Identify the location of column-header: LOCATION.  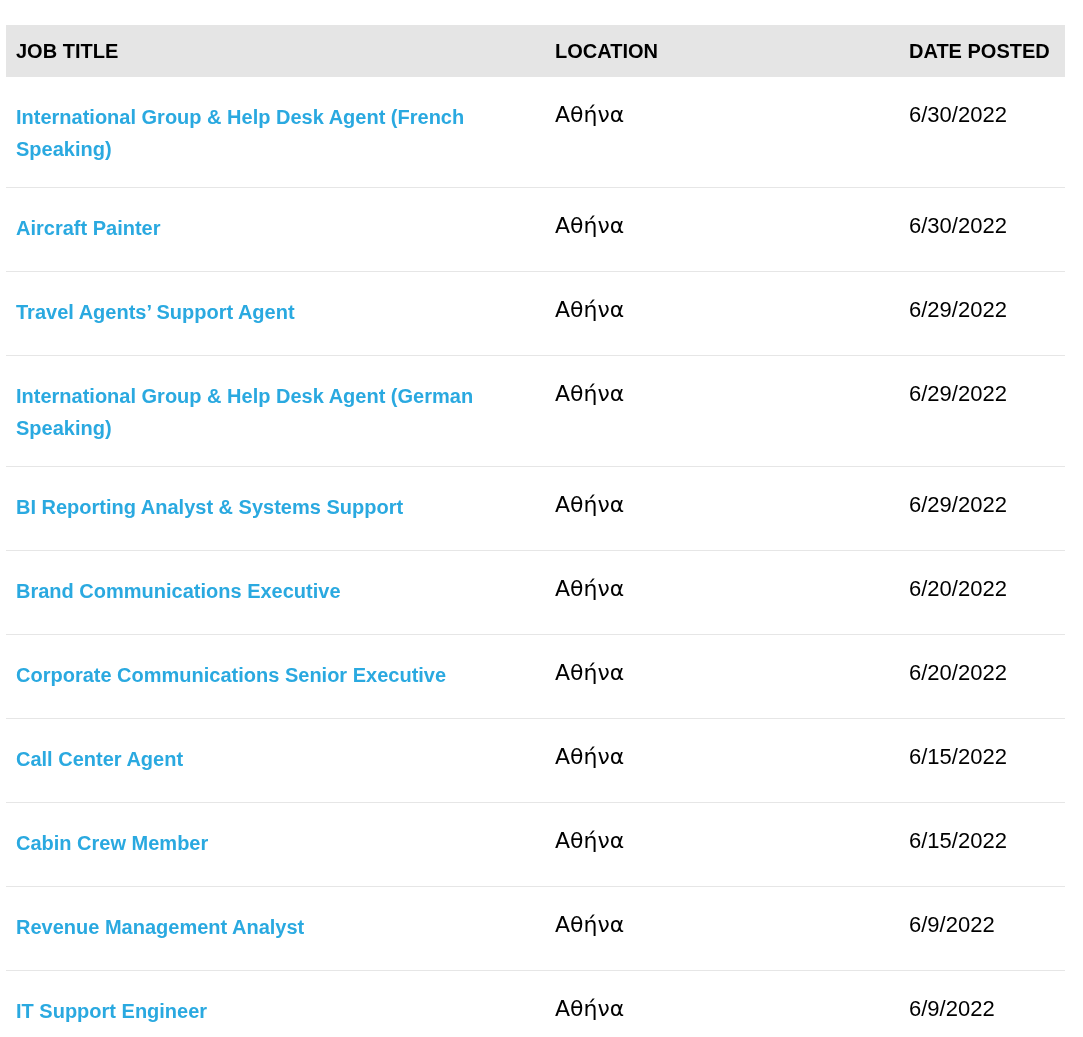
(606, 51).